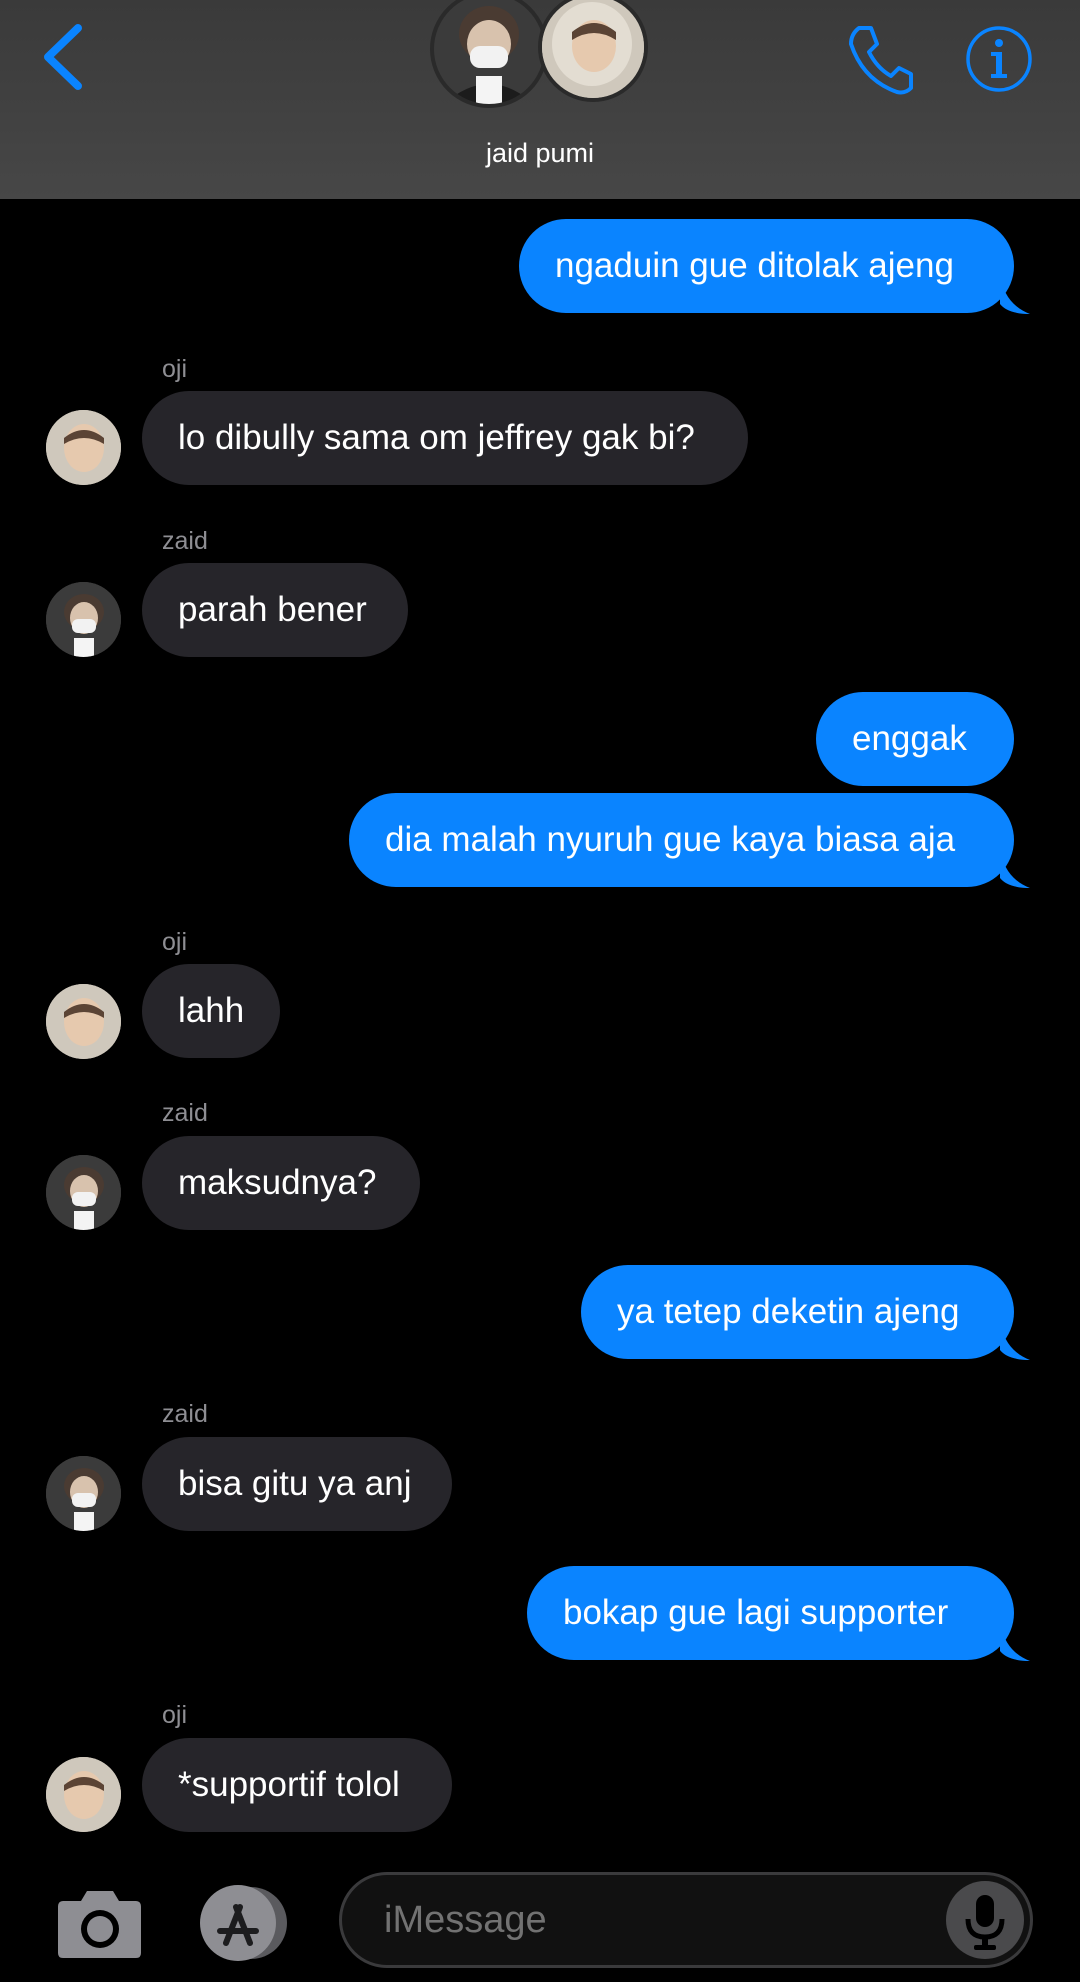 The image size is (1080, 1982). Describe the element at coordinates (540, 153) in the screenshot. I see `contact-name: jaid pumi` at that location.